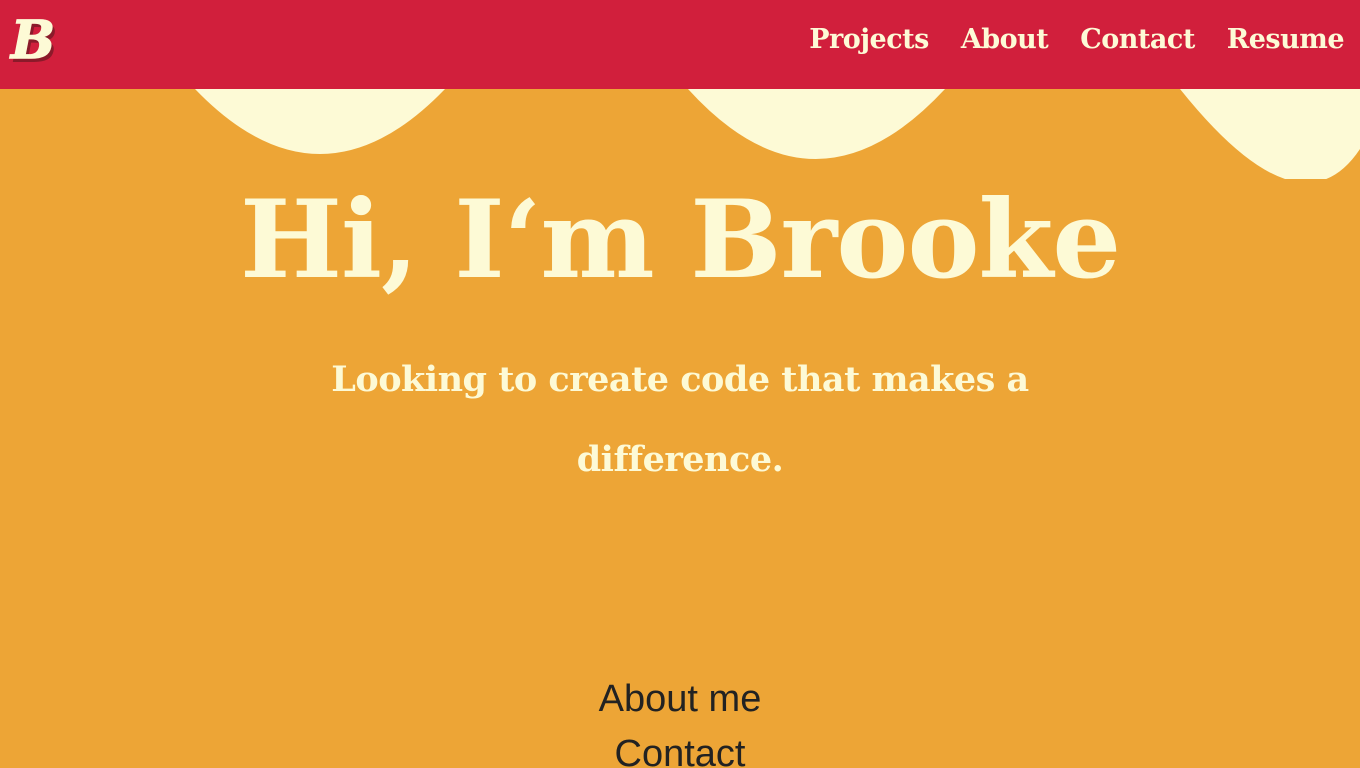 The image size is (1360, 768). Describe the element at coordinates (1137, 40) in the screenshot. I see `nav-link-contact: Contact` at that location.